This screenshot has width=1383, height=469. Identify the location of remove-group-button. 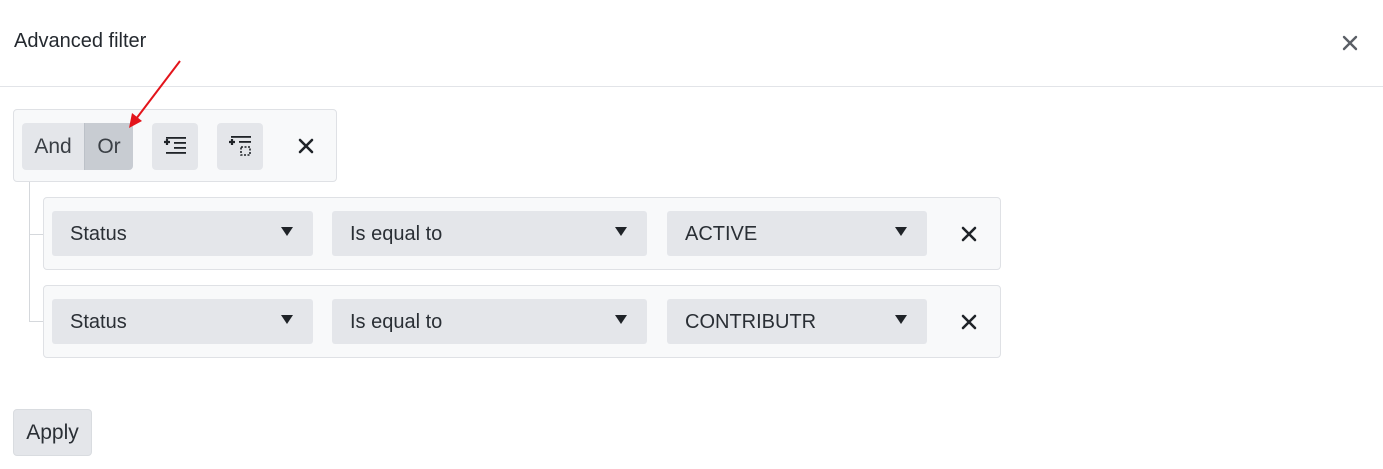
(306, 146).